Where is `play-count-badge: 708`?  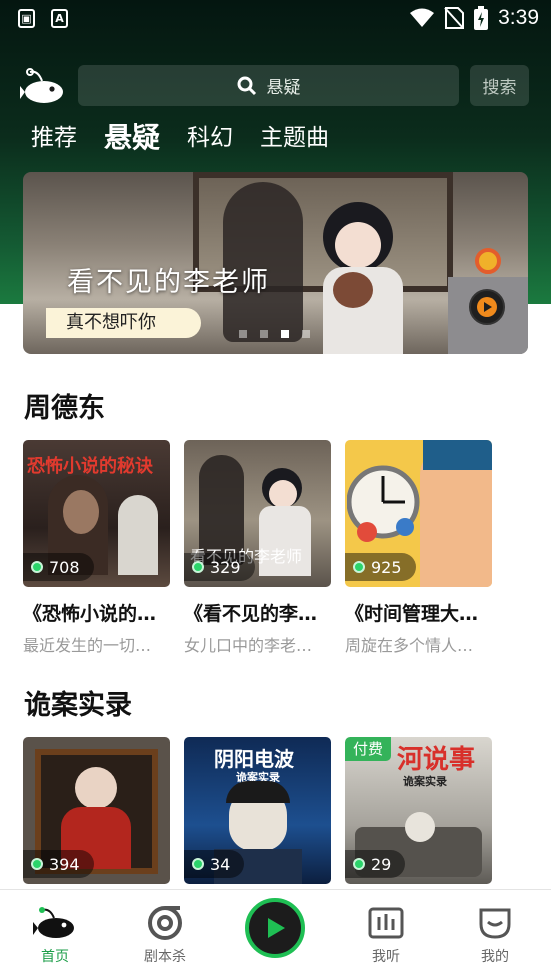 play-count-badge: 708 is located at coordinates (58, 567).